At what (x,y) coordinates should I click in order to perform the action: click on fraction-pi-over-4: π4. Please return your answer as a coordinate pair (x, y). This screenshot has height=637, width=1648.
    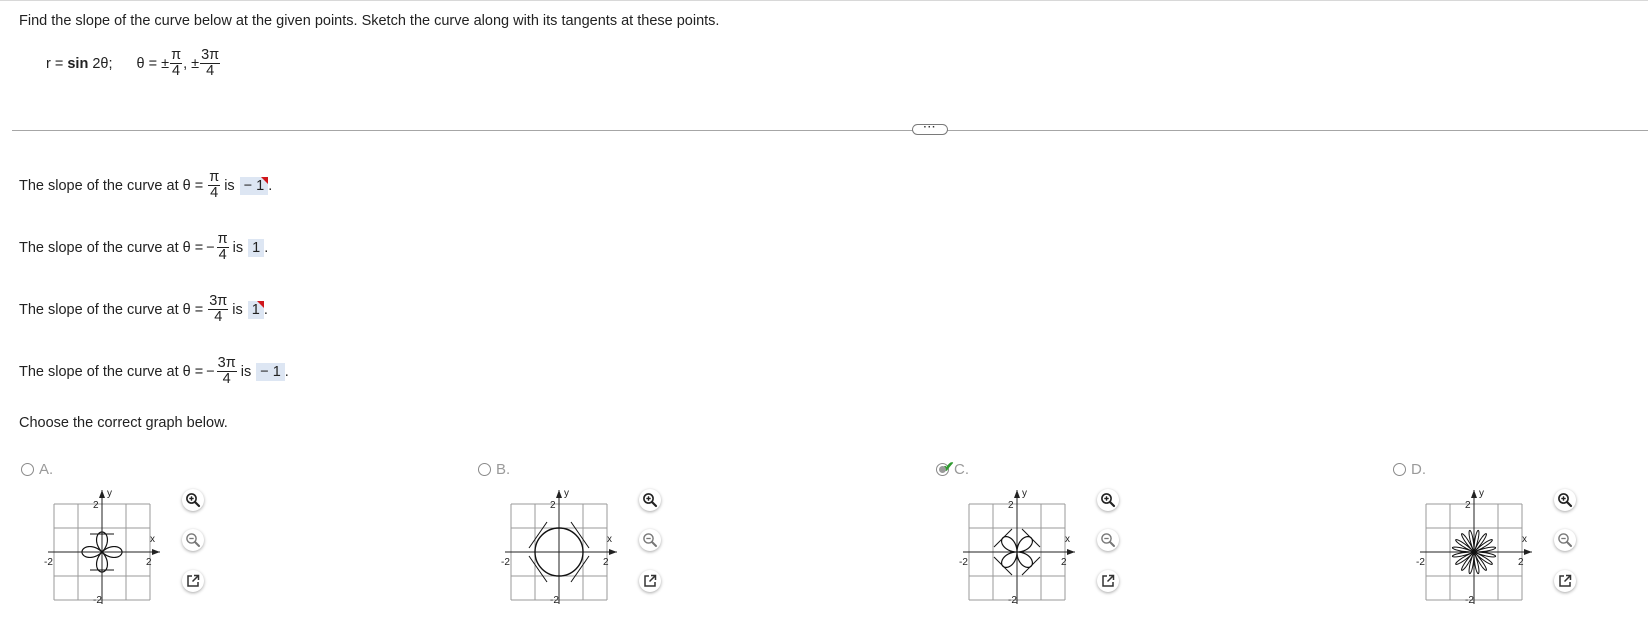
    Looking at the image, I should click on (176, 63).